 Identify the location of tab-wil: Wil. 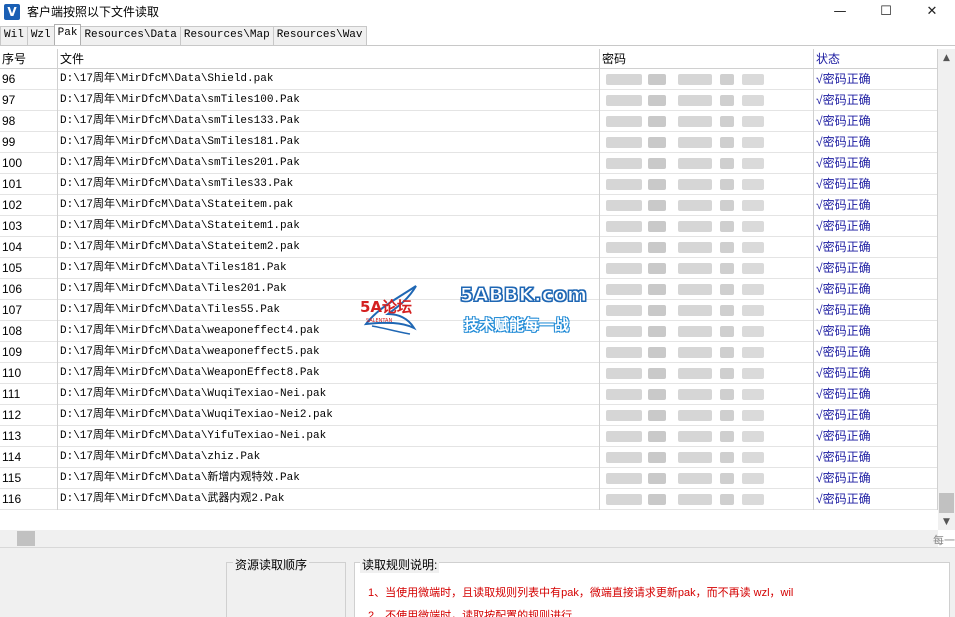
(14, 35).